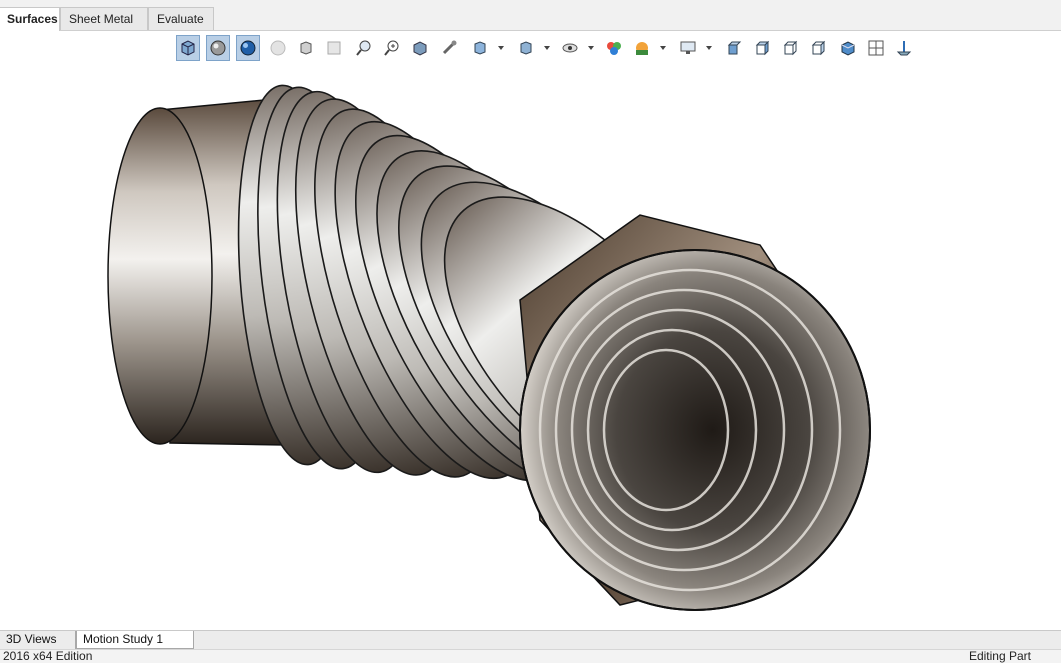  I want to click on section-view-icon, so click(334, 48).